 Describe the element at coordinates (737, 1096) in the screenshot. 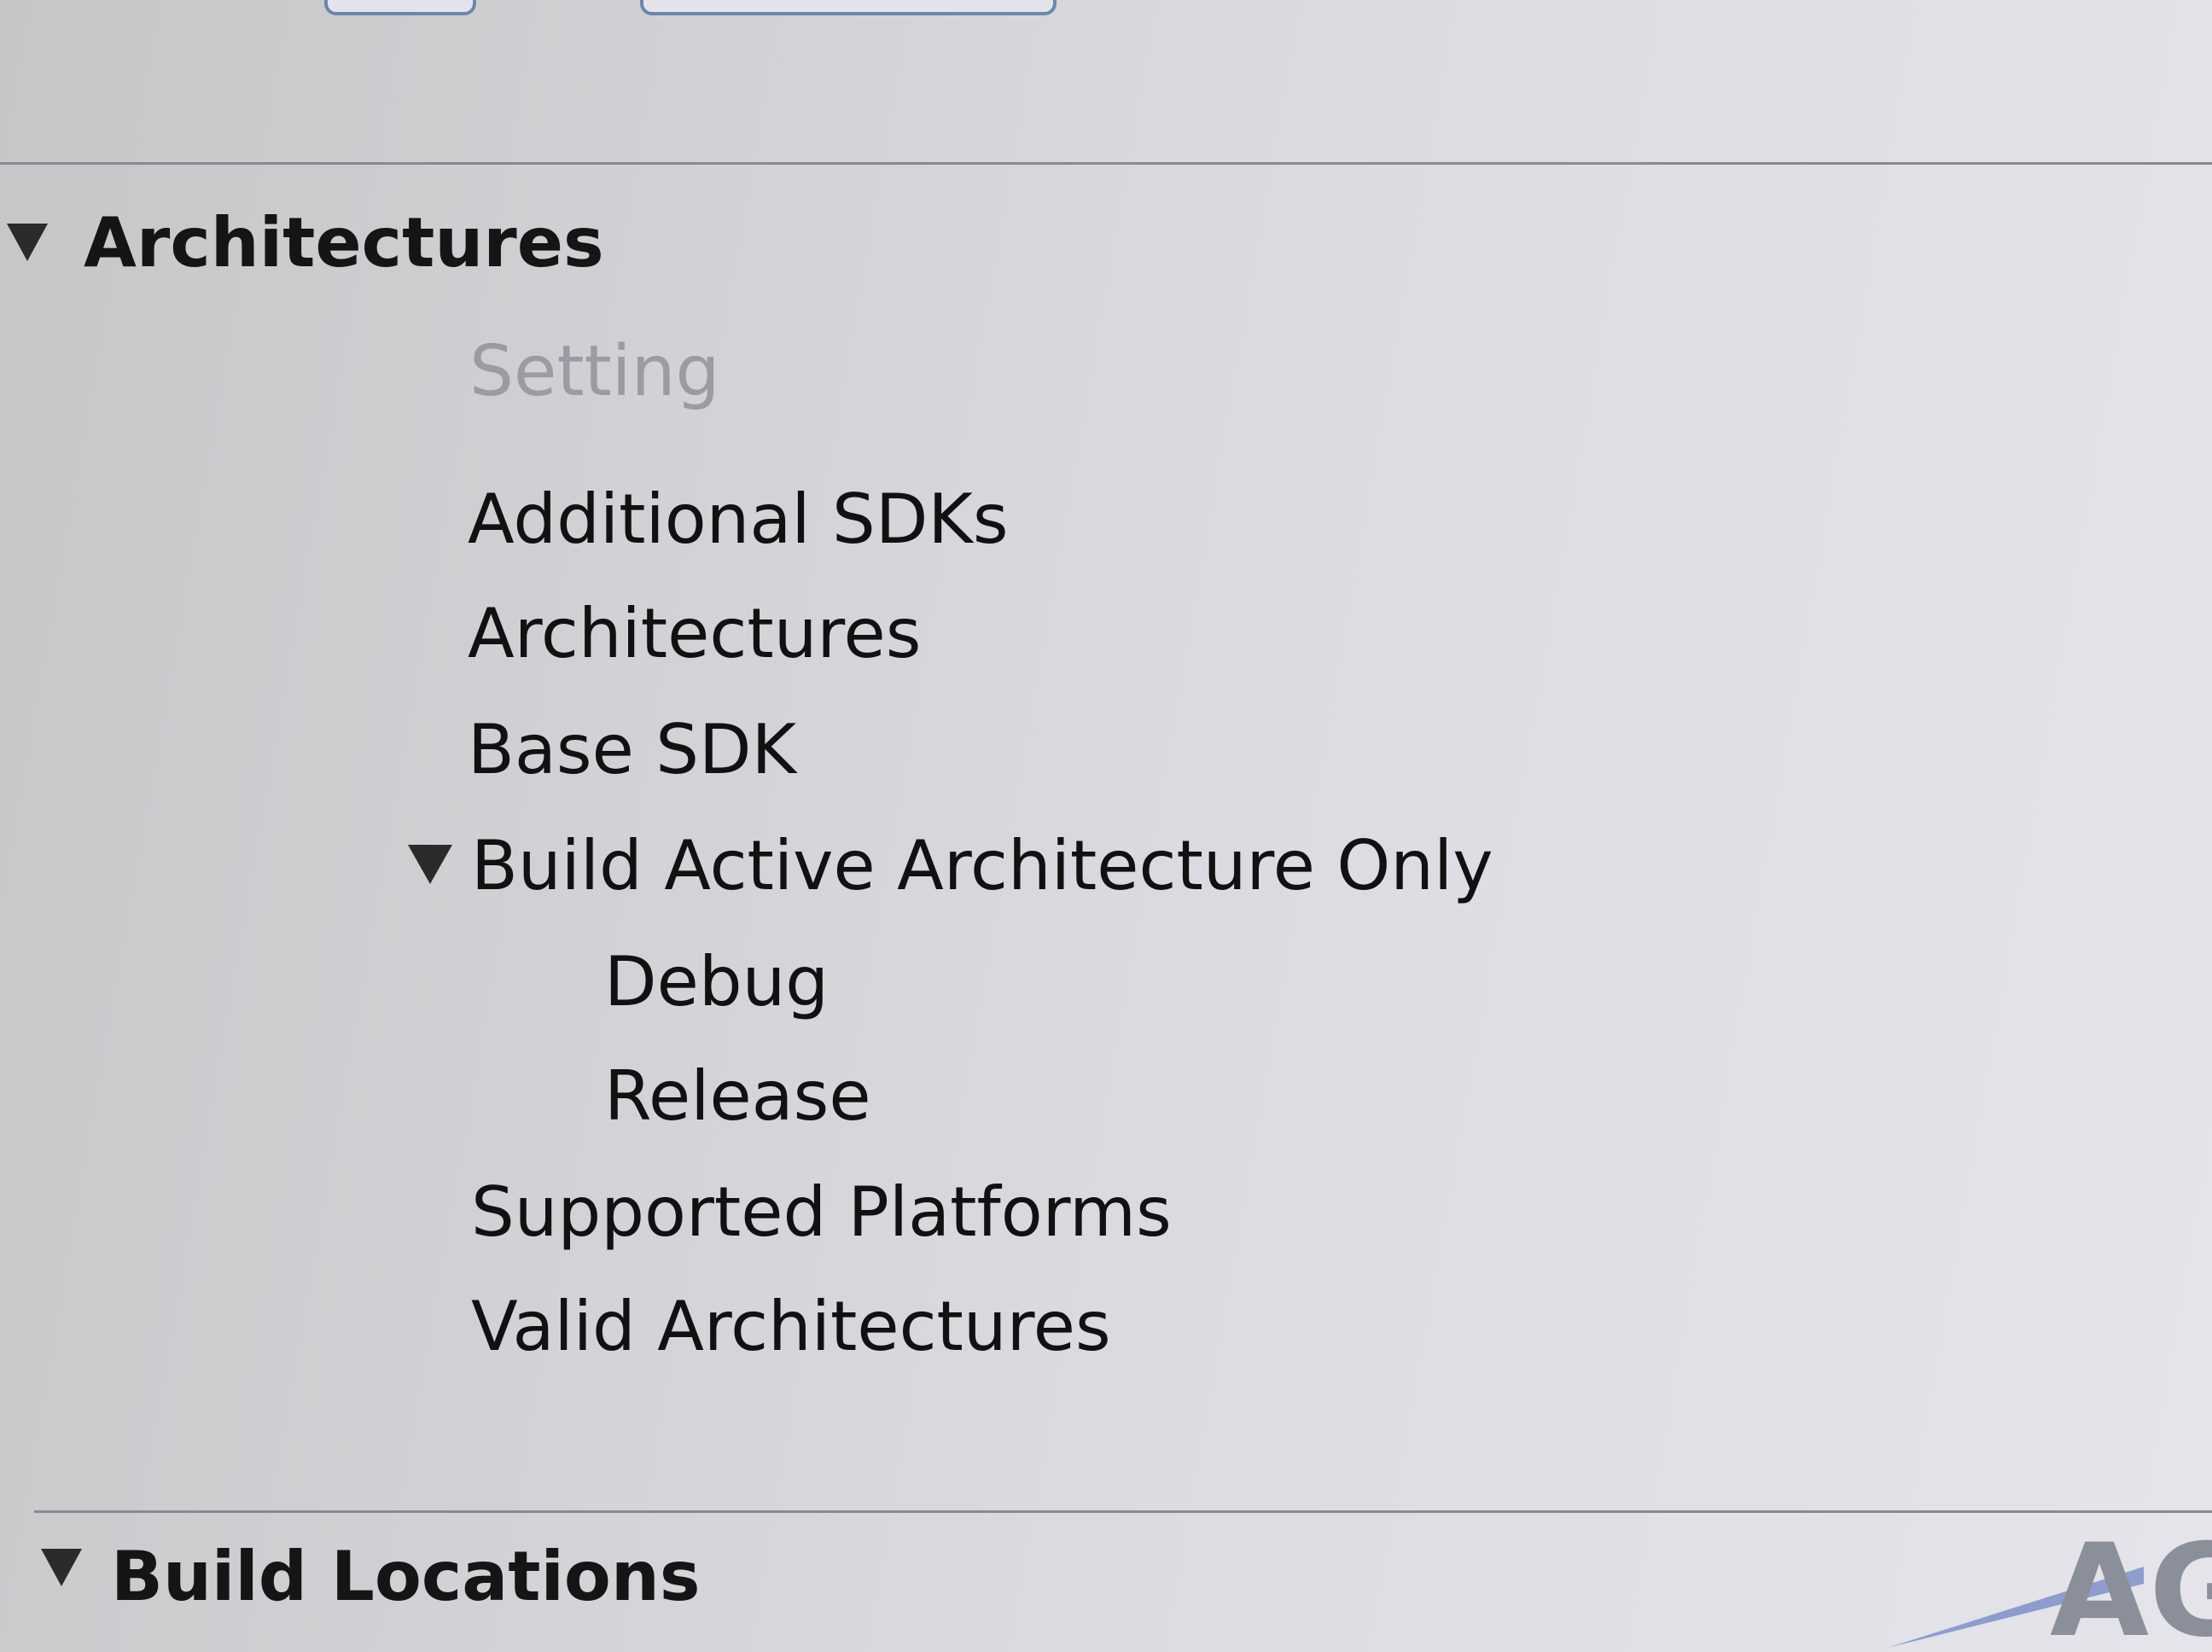

I see `setting-subrow-release: Release` at that location.